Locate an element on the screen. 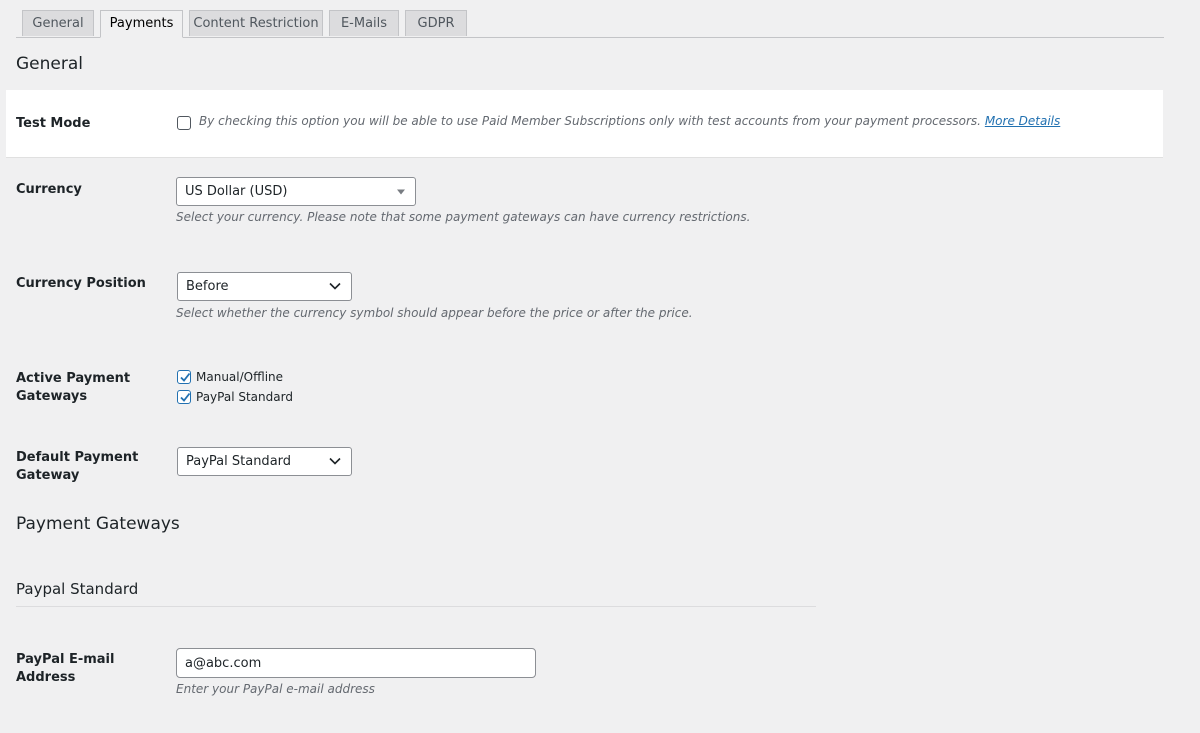 The width and height of the screenshot is (1200, 733). tab-gdpr: GDPR is located at coordinates (436, 23).